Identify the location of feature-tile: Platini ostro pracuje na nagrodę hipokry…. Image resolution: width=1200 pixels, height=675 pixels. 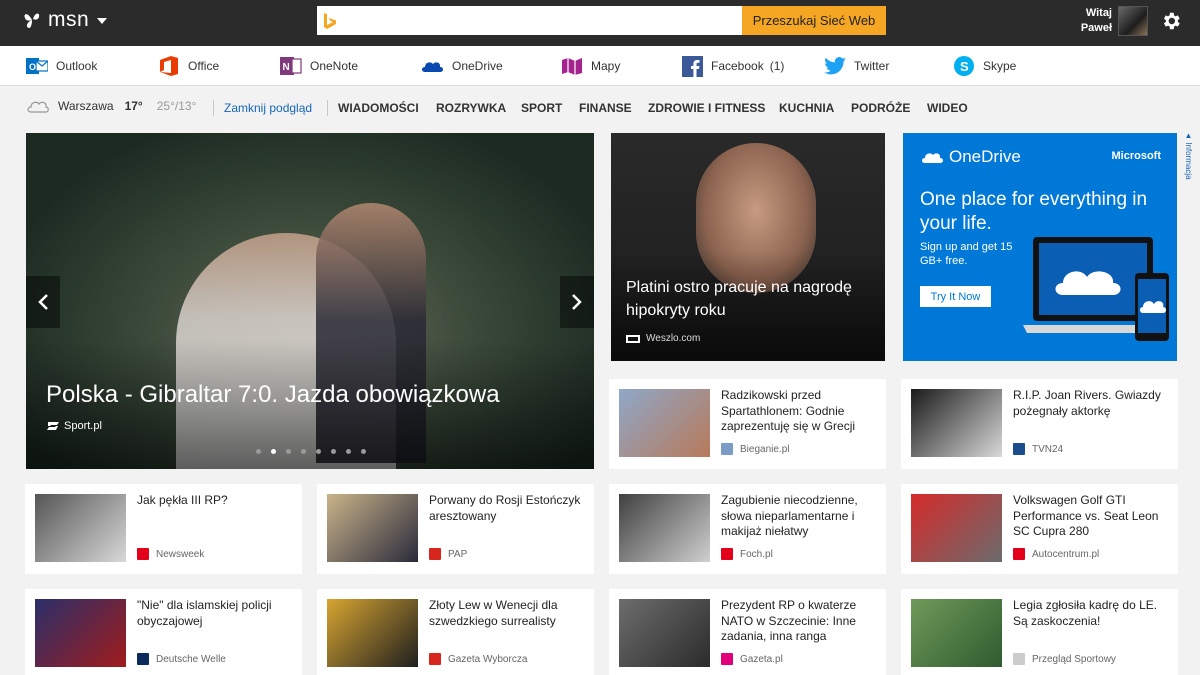
(748, 247).